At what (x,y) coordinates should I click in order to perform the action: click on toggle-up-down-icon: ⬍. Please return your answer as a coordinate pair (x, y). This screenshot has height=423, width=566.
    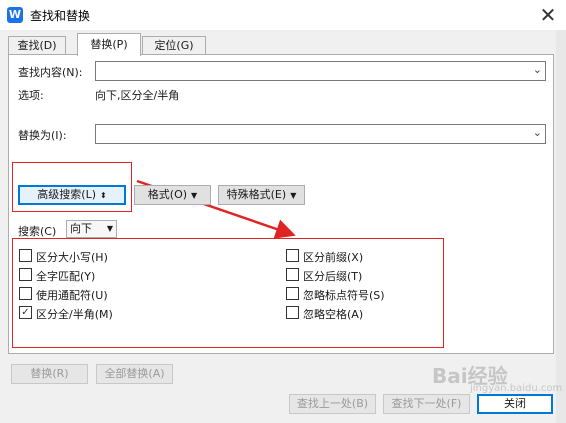
    Looking at the image, I should click on (103, 195).